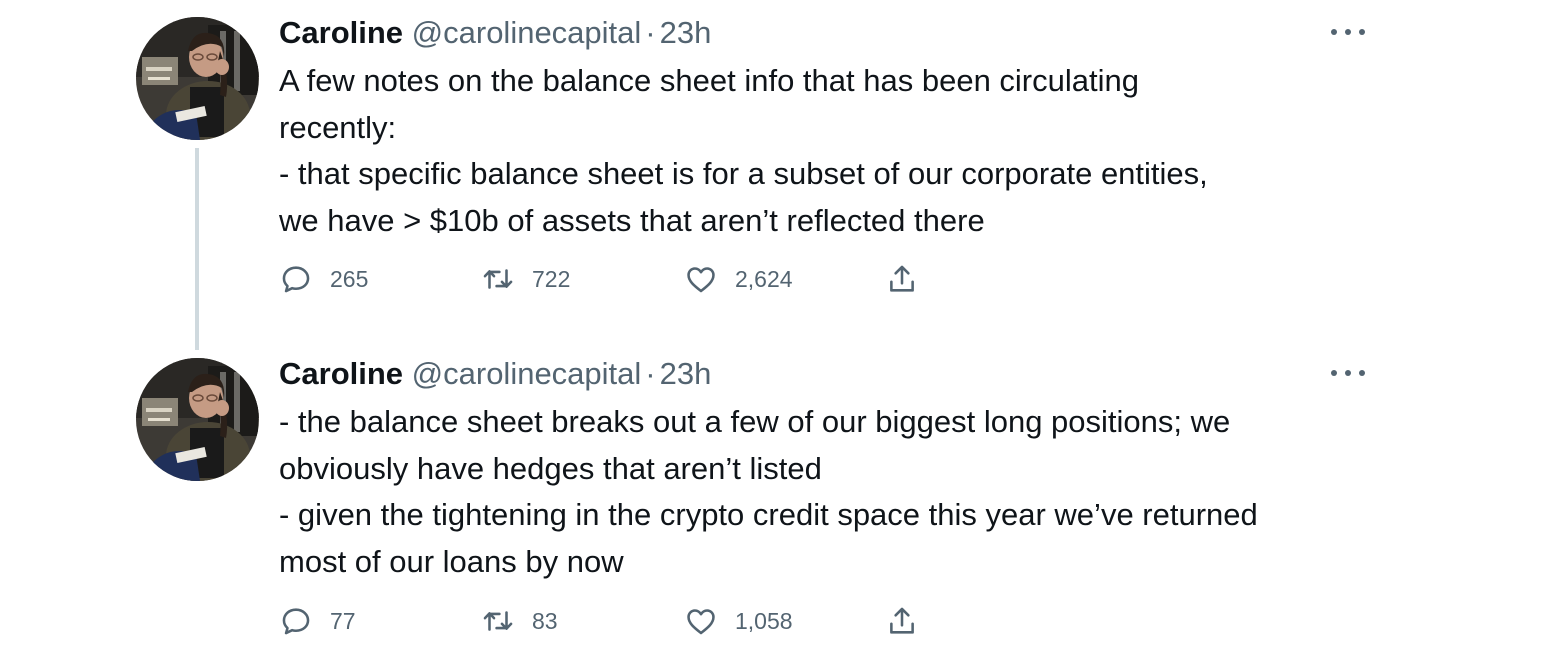 This screenshot has width=1562, height=666. Describe the element at coordinates (545, 620) in the screenshot. I see `retweet-count: 83` at that location.